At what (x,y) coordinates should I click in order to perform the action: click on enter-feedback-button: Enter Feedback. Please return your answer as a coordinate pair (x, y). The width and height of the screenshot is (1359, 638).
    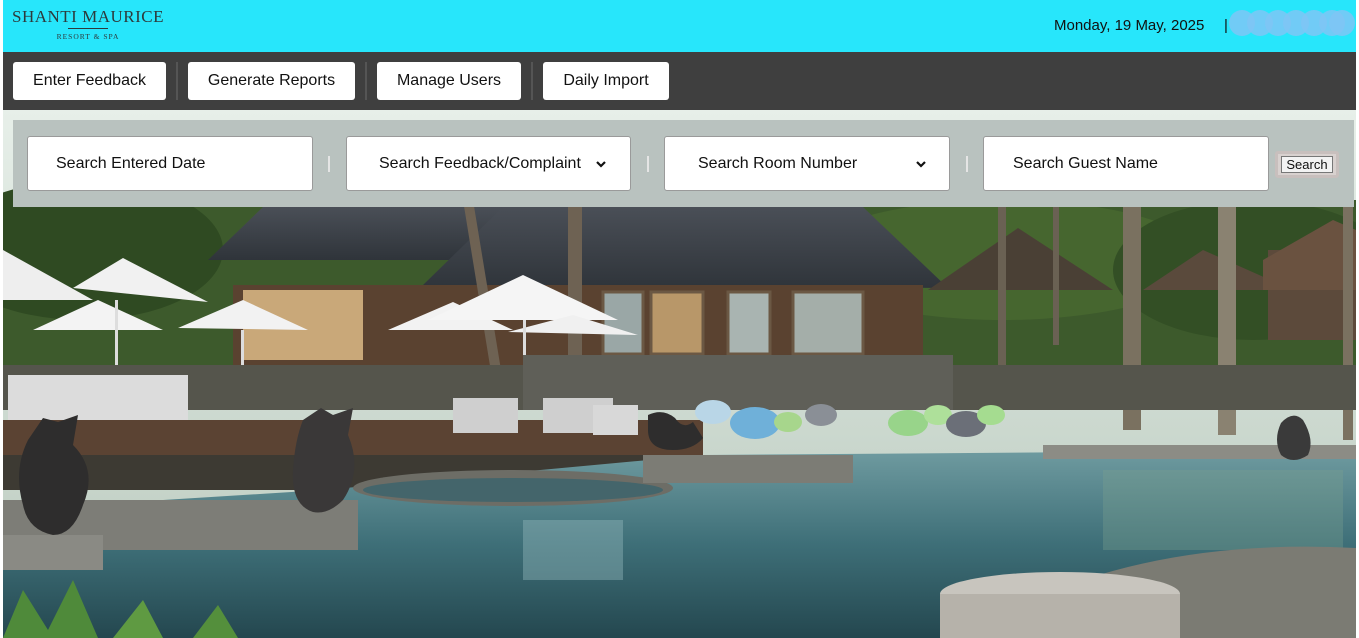
    Looking at the image, I should click on (89, 81).